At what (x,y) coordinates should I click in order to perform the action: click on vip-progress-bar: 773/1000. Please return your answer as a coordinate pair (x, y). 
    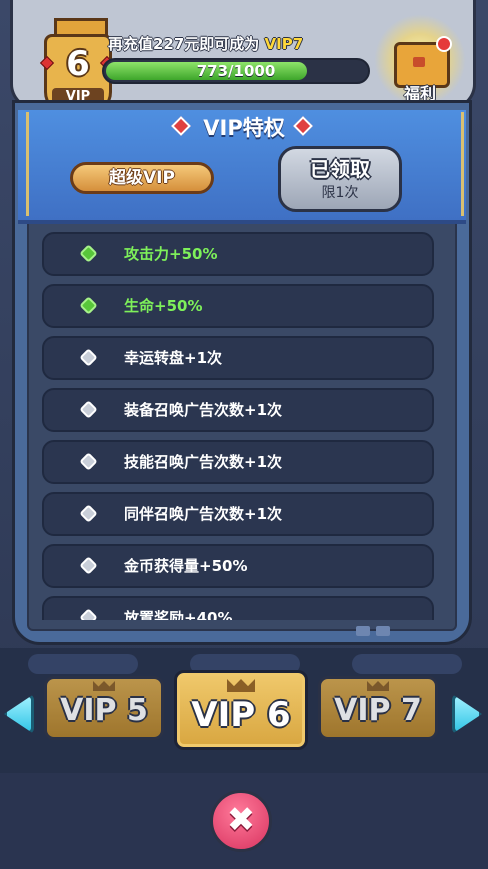
    Looking at the image, I should click on (236, 71).